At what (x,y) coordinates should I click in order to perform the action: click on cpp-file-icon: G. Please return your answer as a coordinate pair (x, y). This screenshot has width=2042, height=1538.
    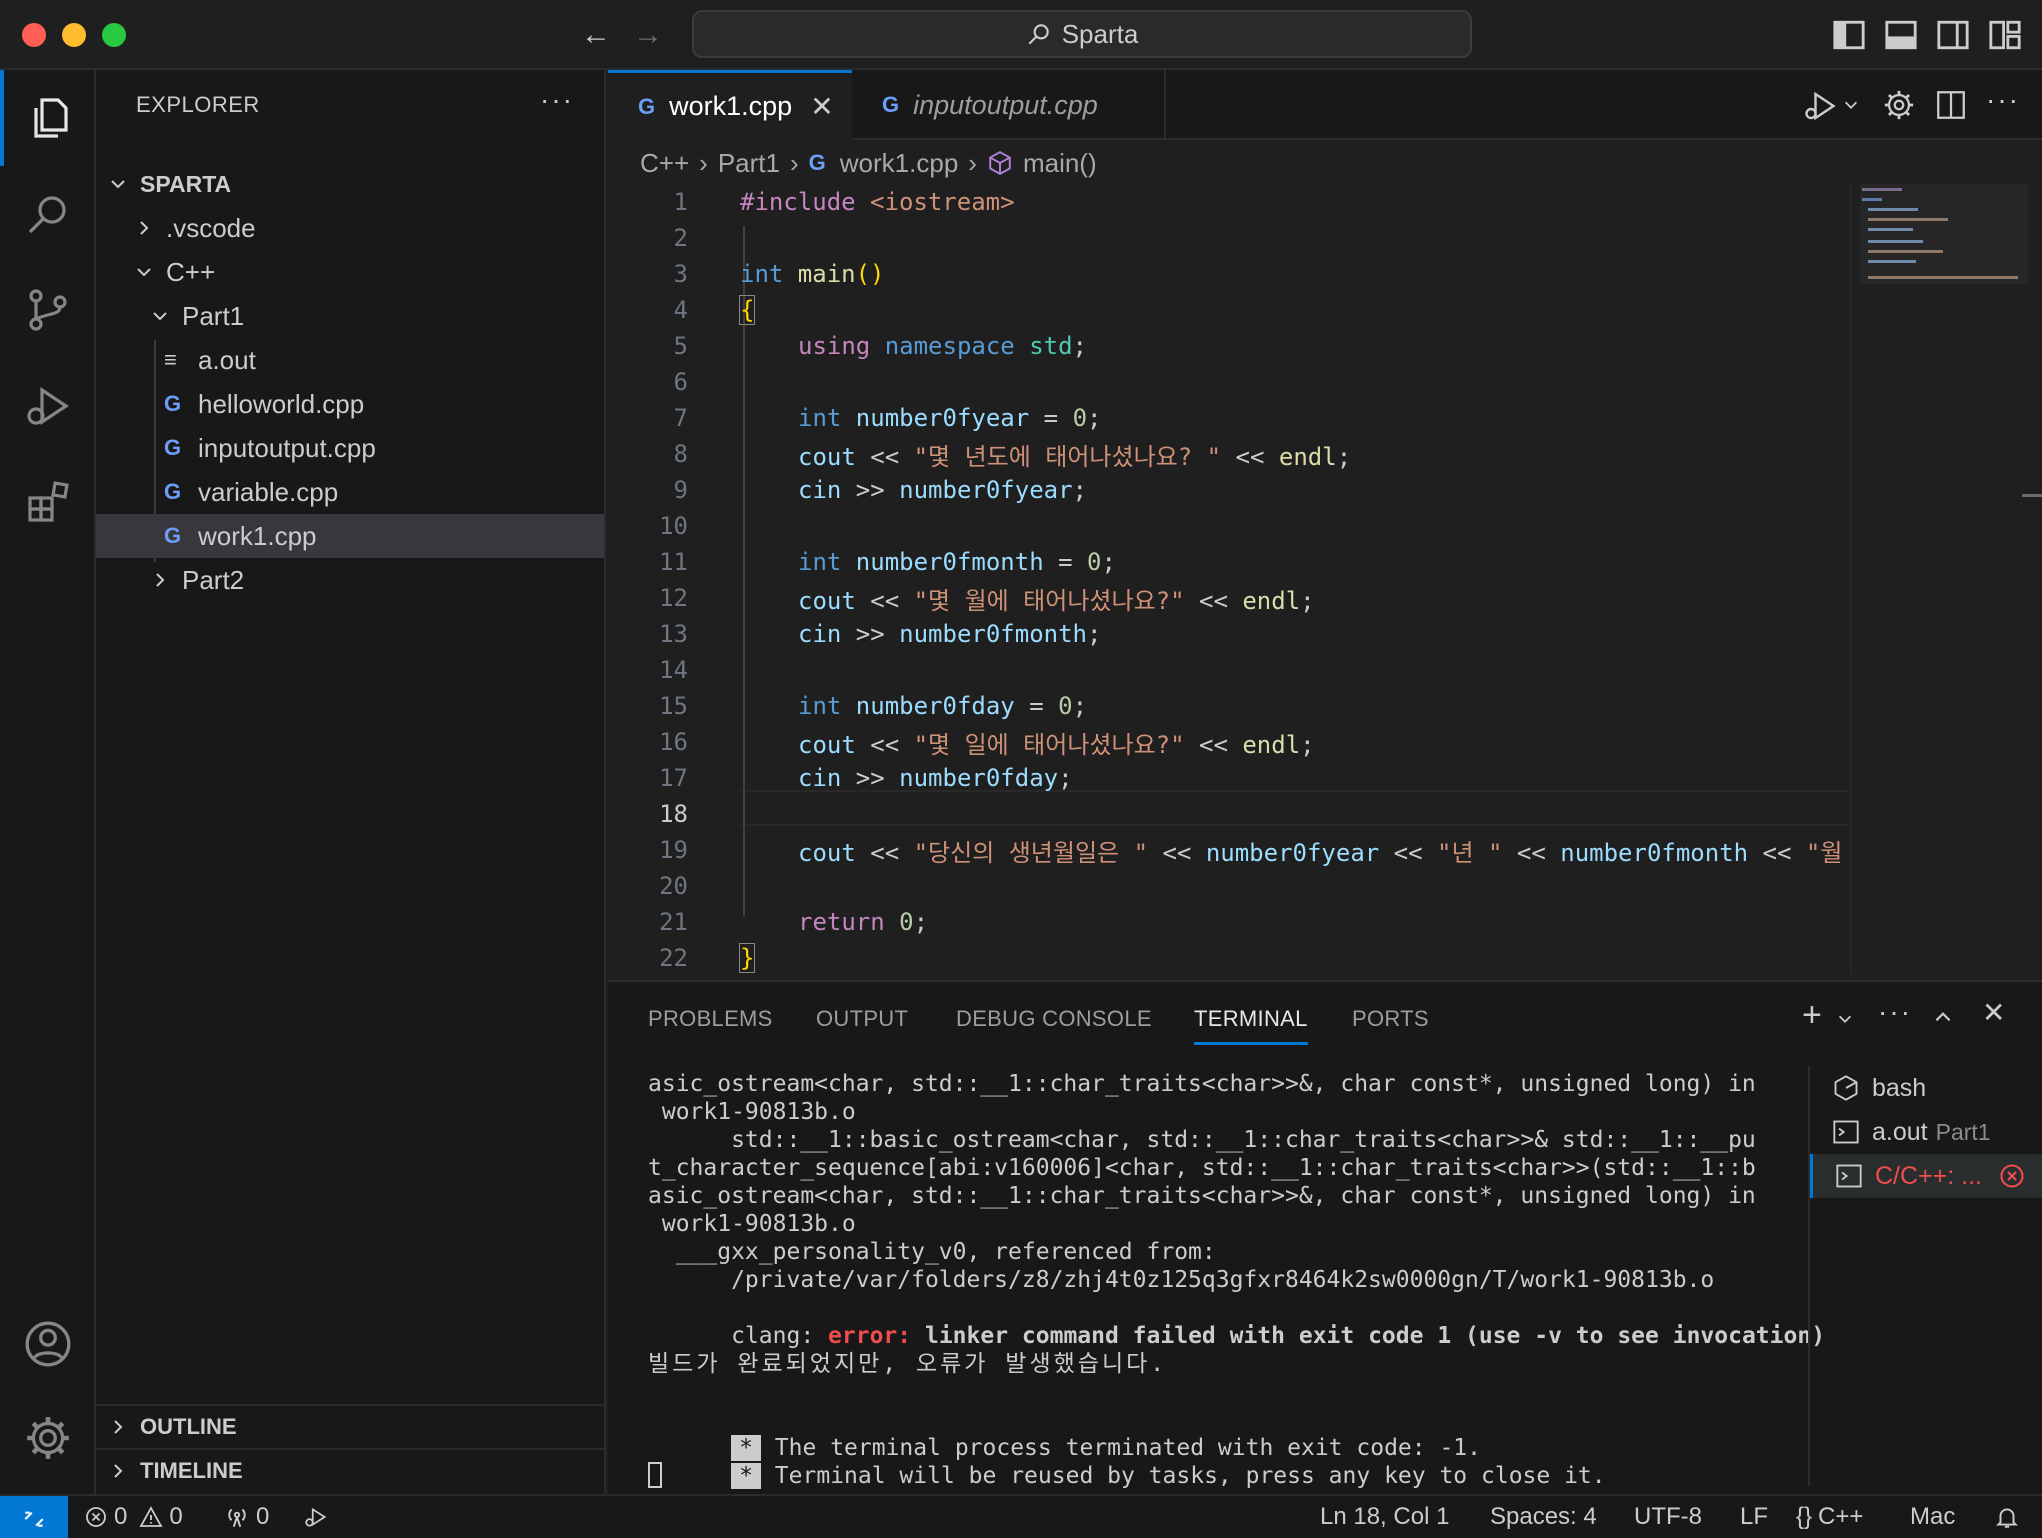
    Looking at the image, I should click on (173, 491).